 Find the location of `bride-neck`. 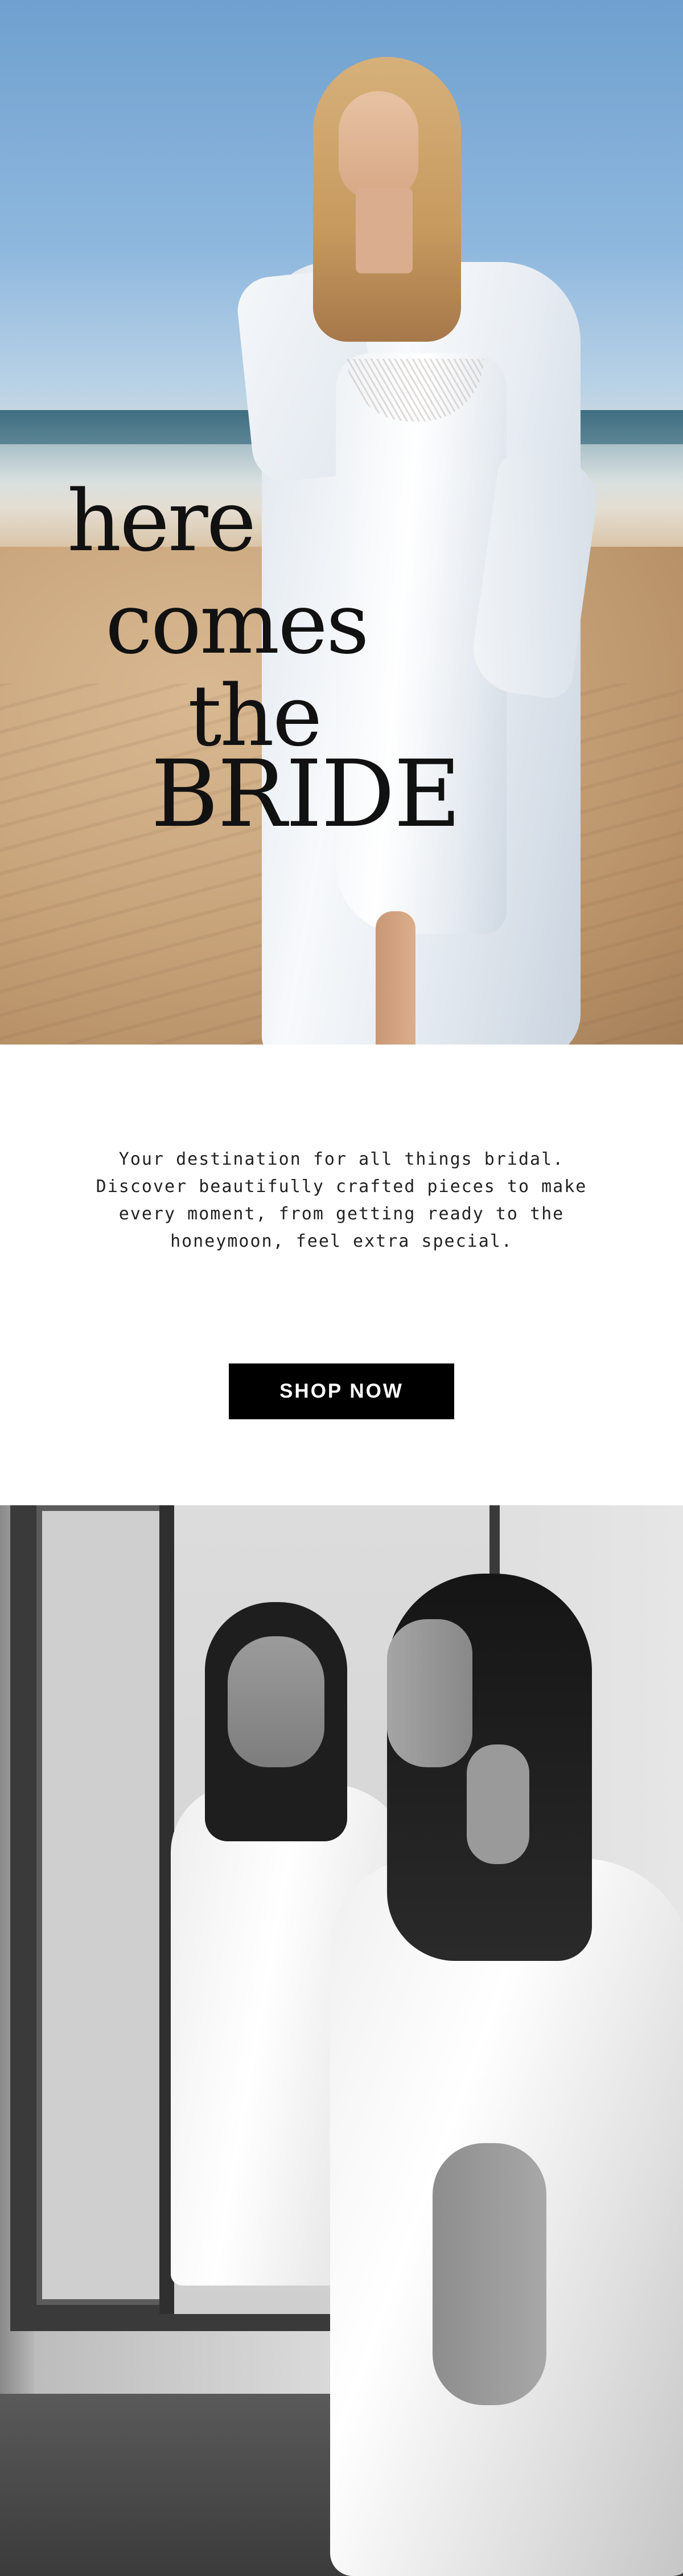

bride-neck is located at coordinates (385, 230).